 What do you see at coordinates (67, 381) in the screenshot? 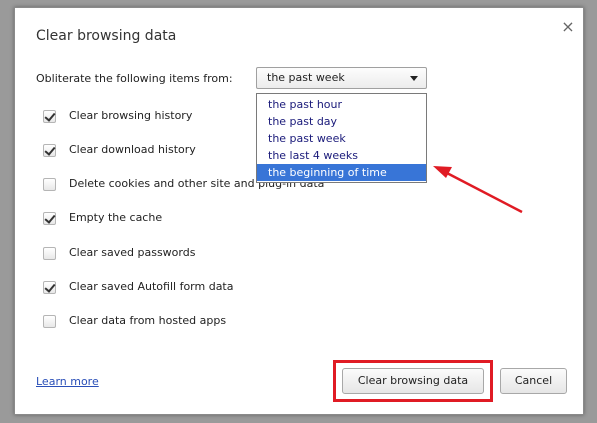
I see `learn-more-link: Learn more` at bounding box center [67, 381].